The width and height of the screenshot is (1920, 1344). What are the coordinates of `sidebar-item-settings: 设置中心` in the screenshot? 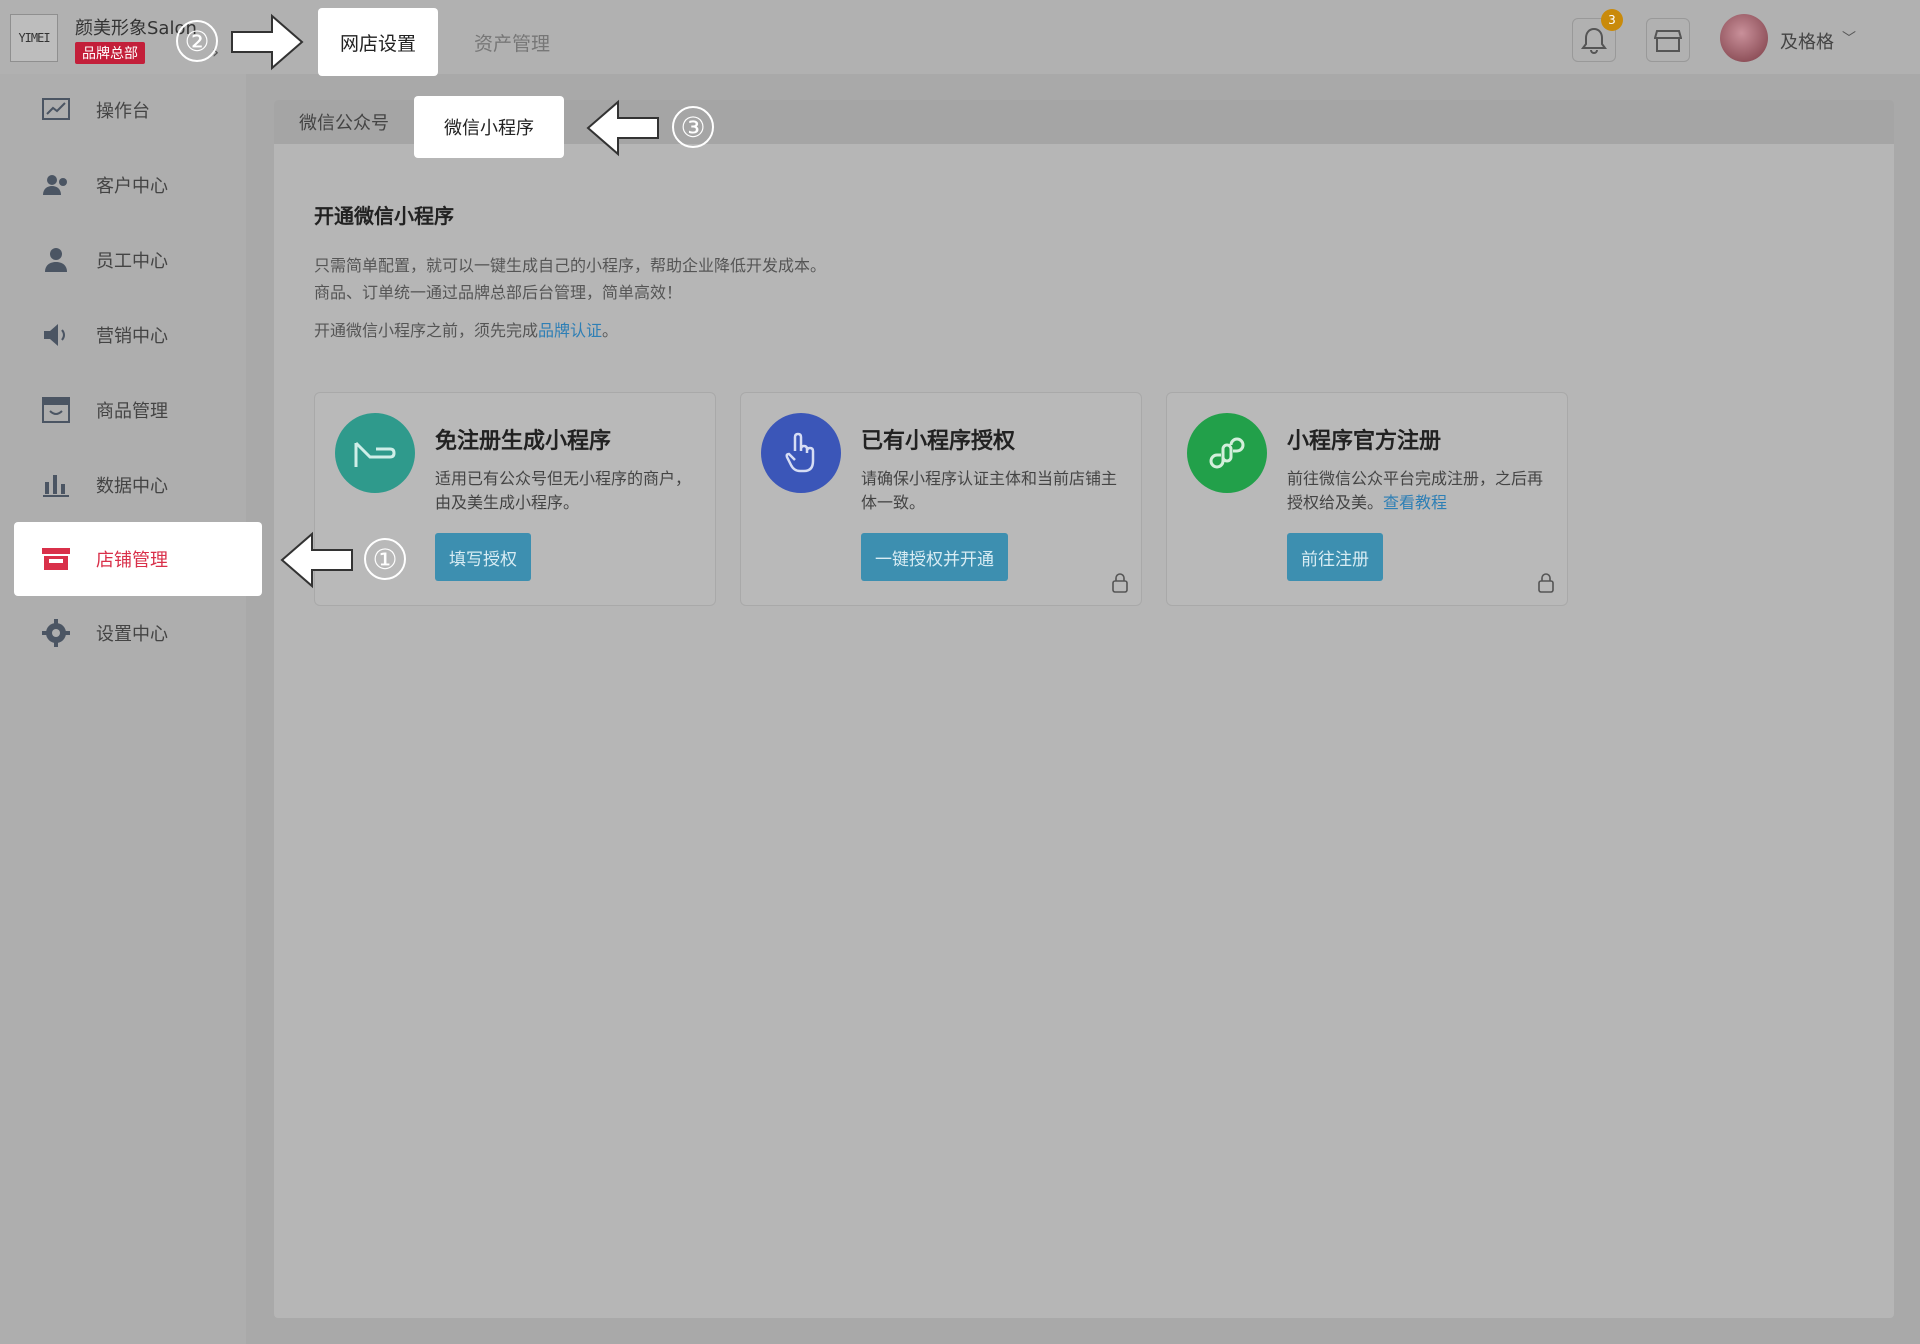 It's located at (139, 633).